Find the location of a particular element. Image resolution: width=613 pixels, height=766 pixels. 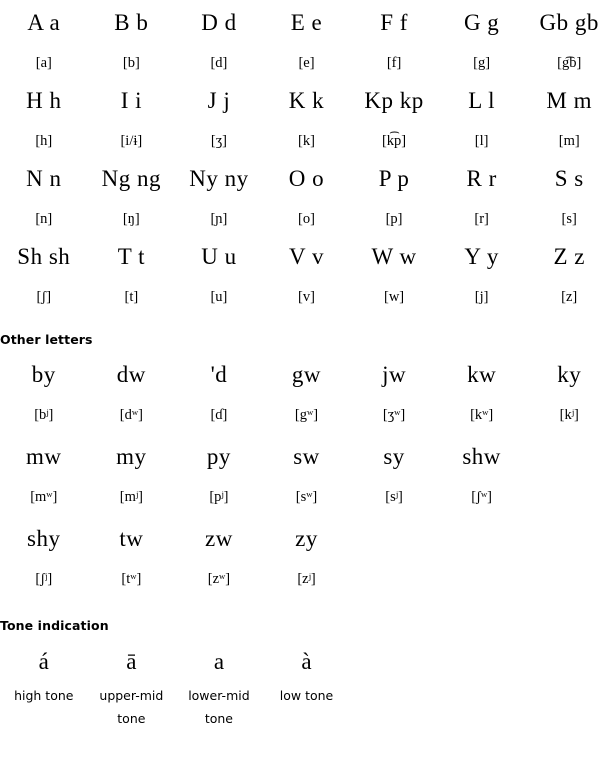

letter-cell: I i is located at coordinates (131, 100).